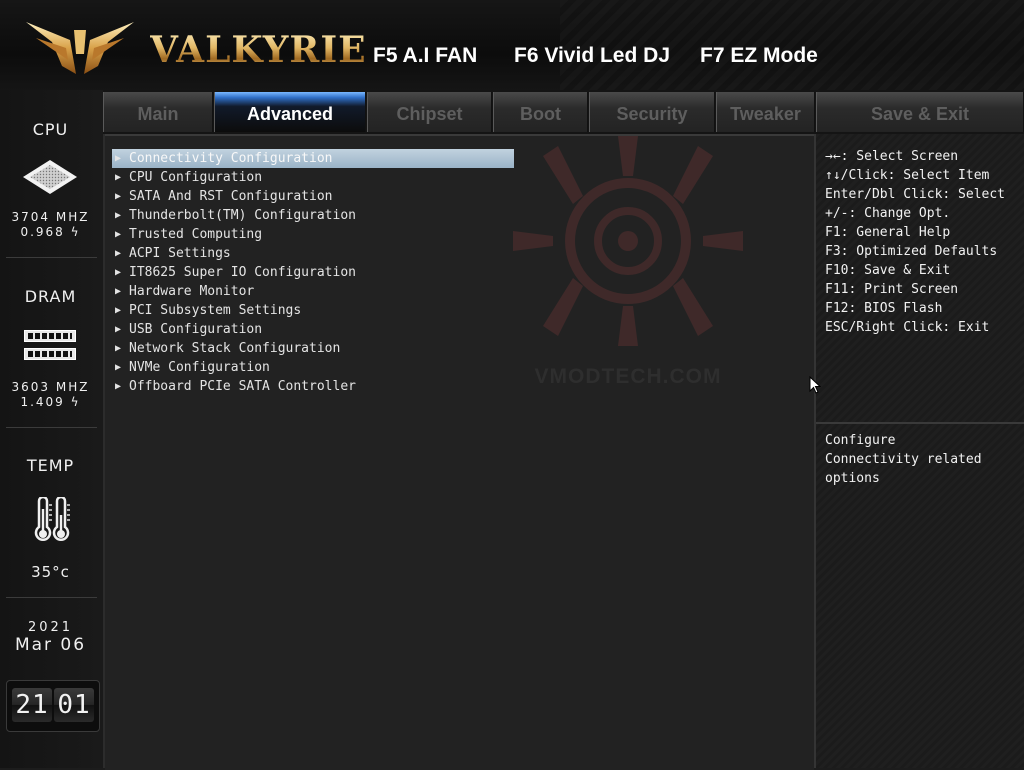 This screenshot has width=1024, height=770. What do you see at coordinates (313, 234) in the screenshot?
I see `menu-item: ▶ Trusted Computing` at bounding box center [313, 234].